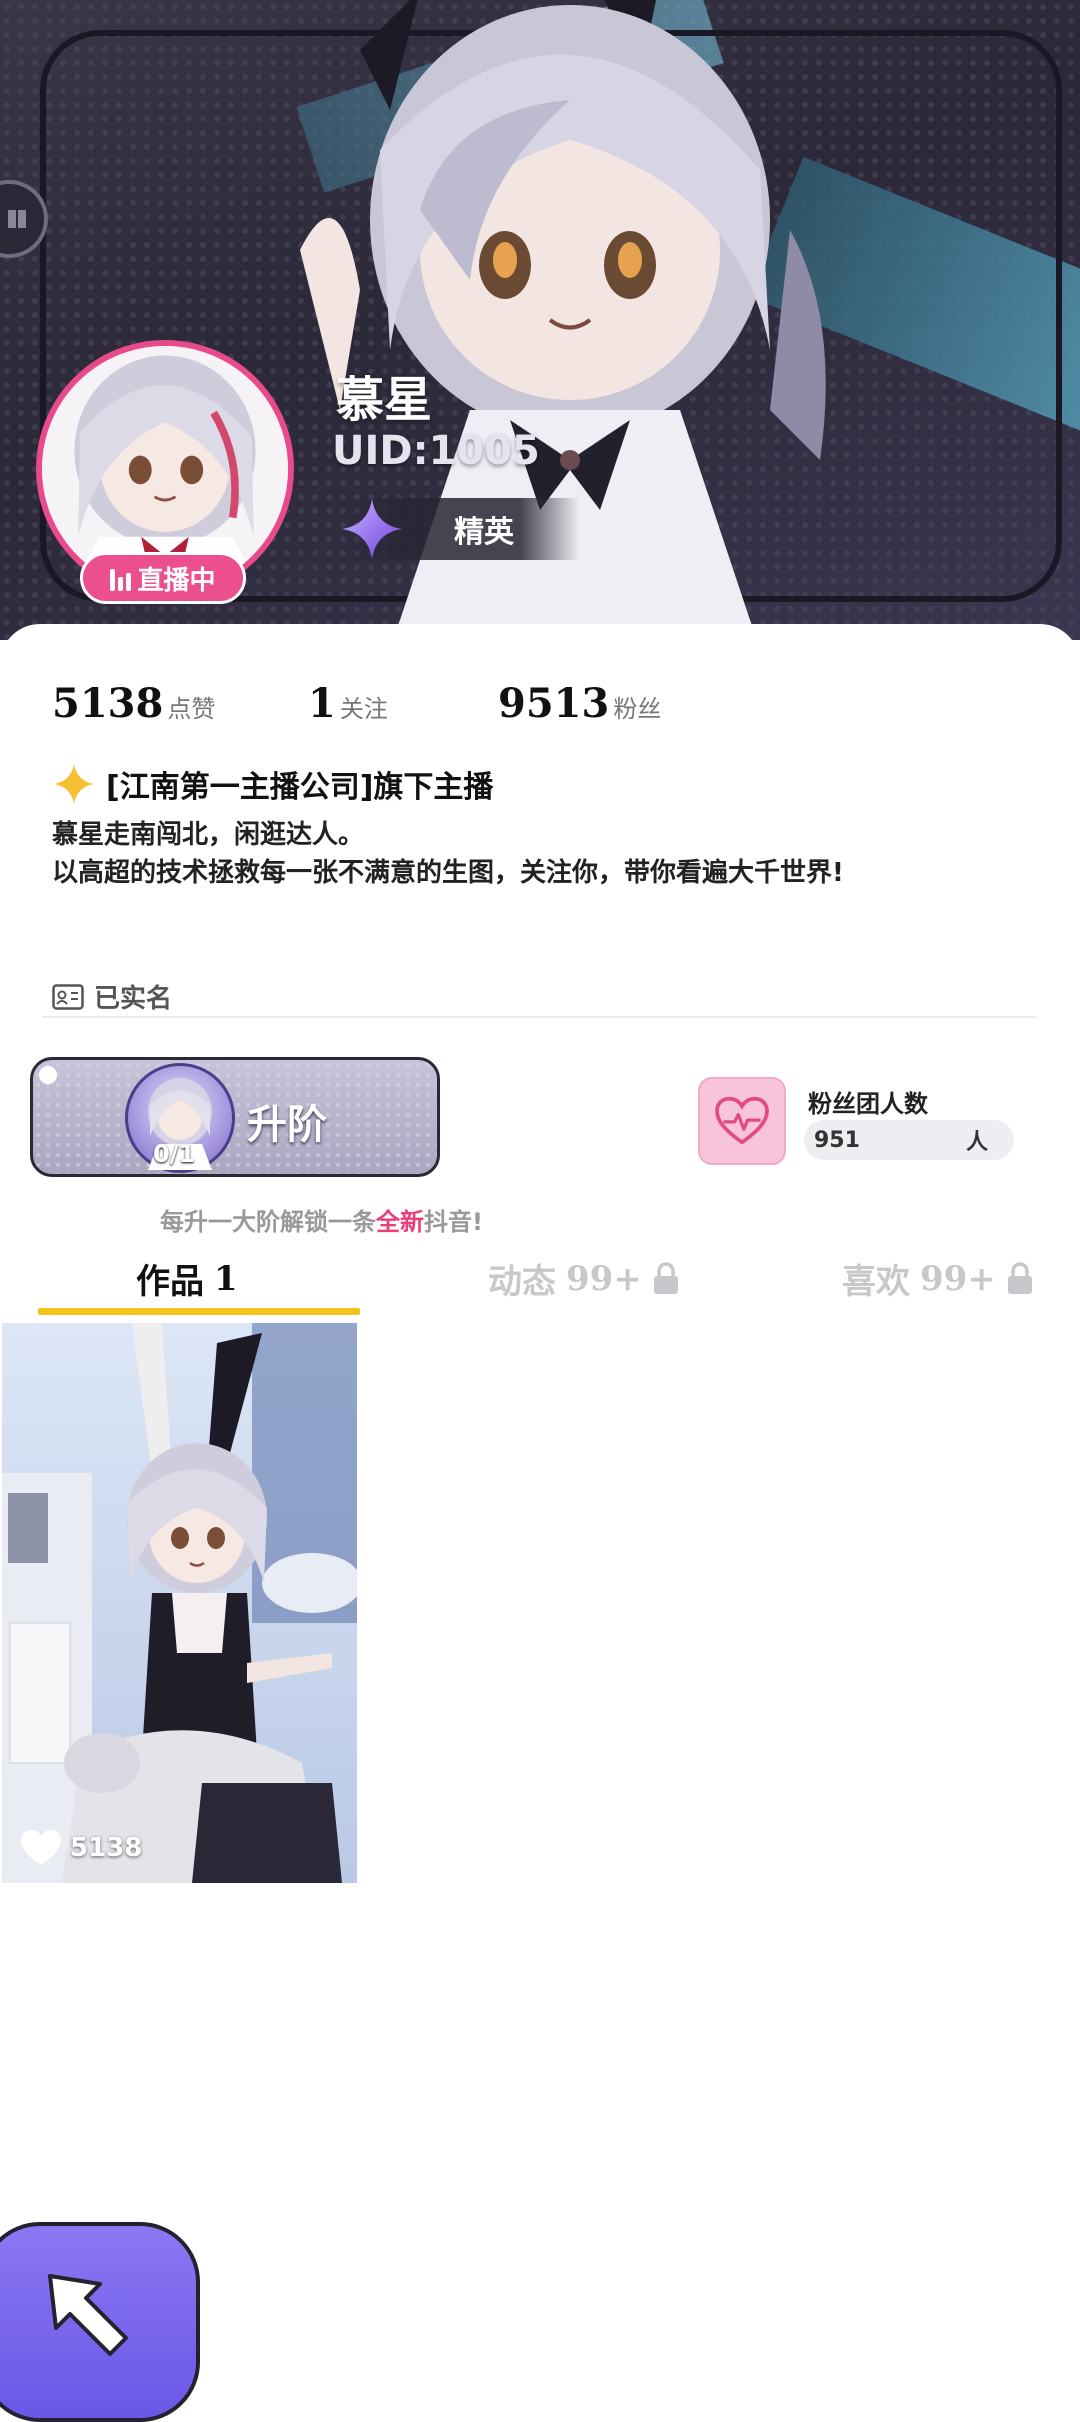 The image size is (1080, 2422). What do you see at coordinates (372, 529) in the screenshot?
I see `rank-star-icon` at bounding box center [372, 529].